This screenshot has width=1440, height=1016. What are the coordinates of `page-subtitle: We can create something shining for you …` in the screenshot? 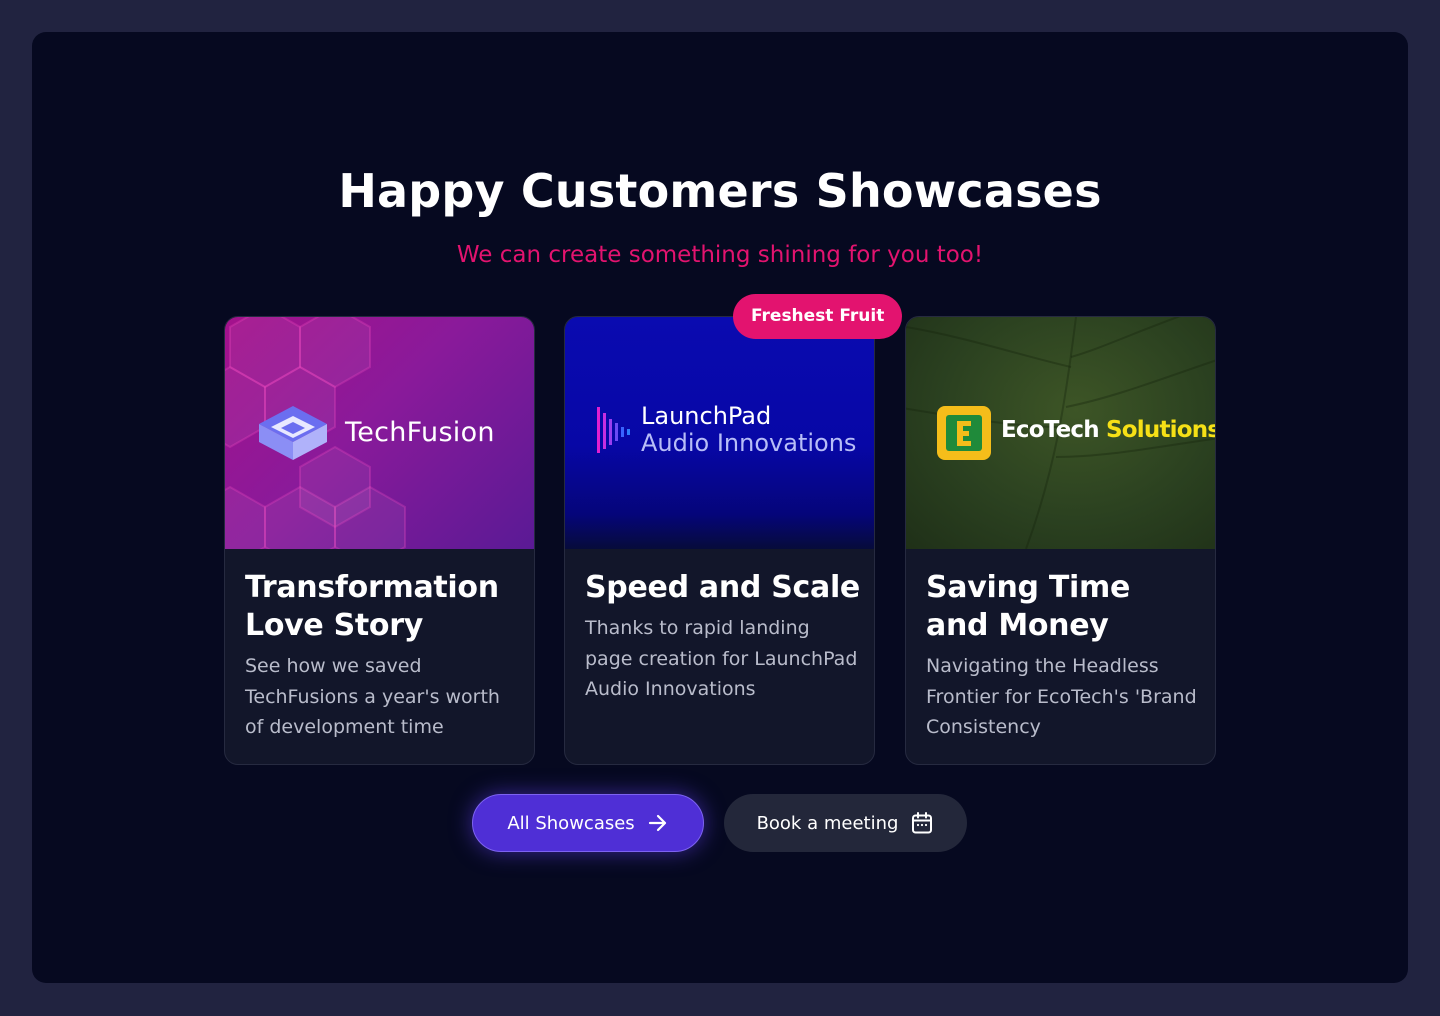 It's located at (720, 255).